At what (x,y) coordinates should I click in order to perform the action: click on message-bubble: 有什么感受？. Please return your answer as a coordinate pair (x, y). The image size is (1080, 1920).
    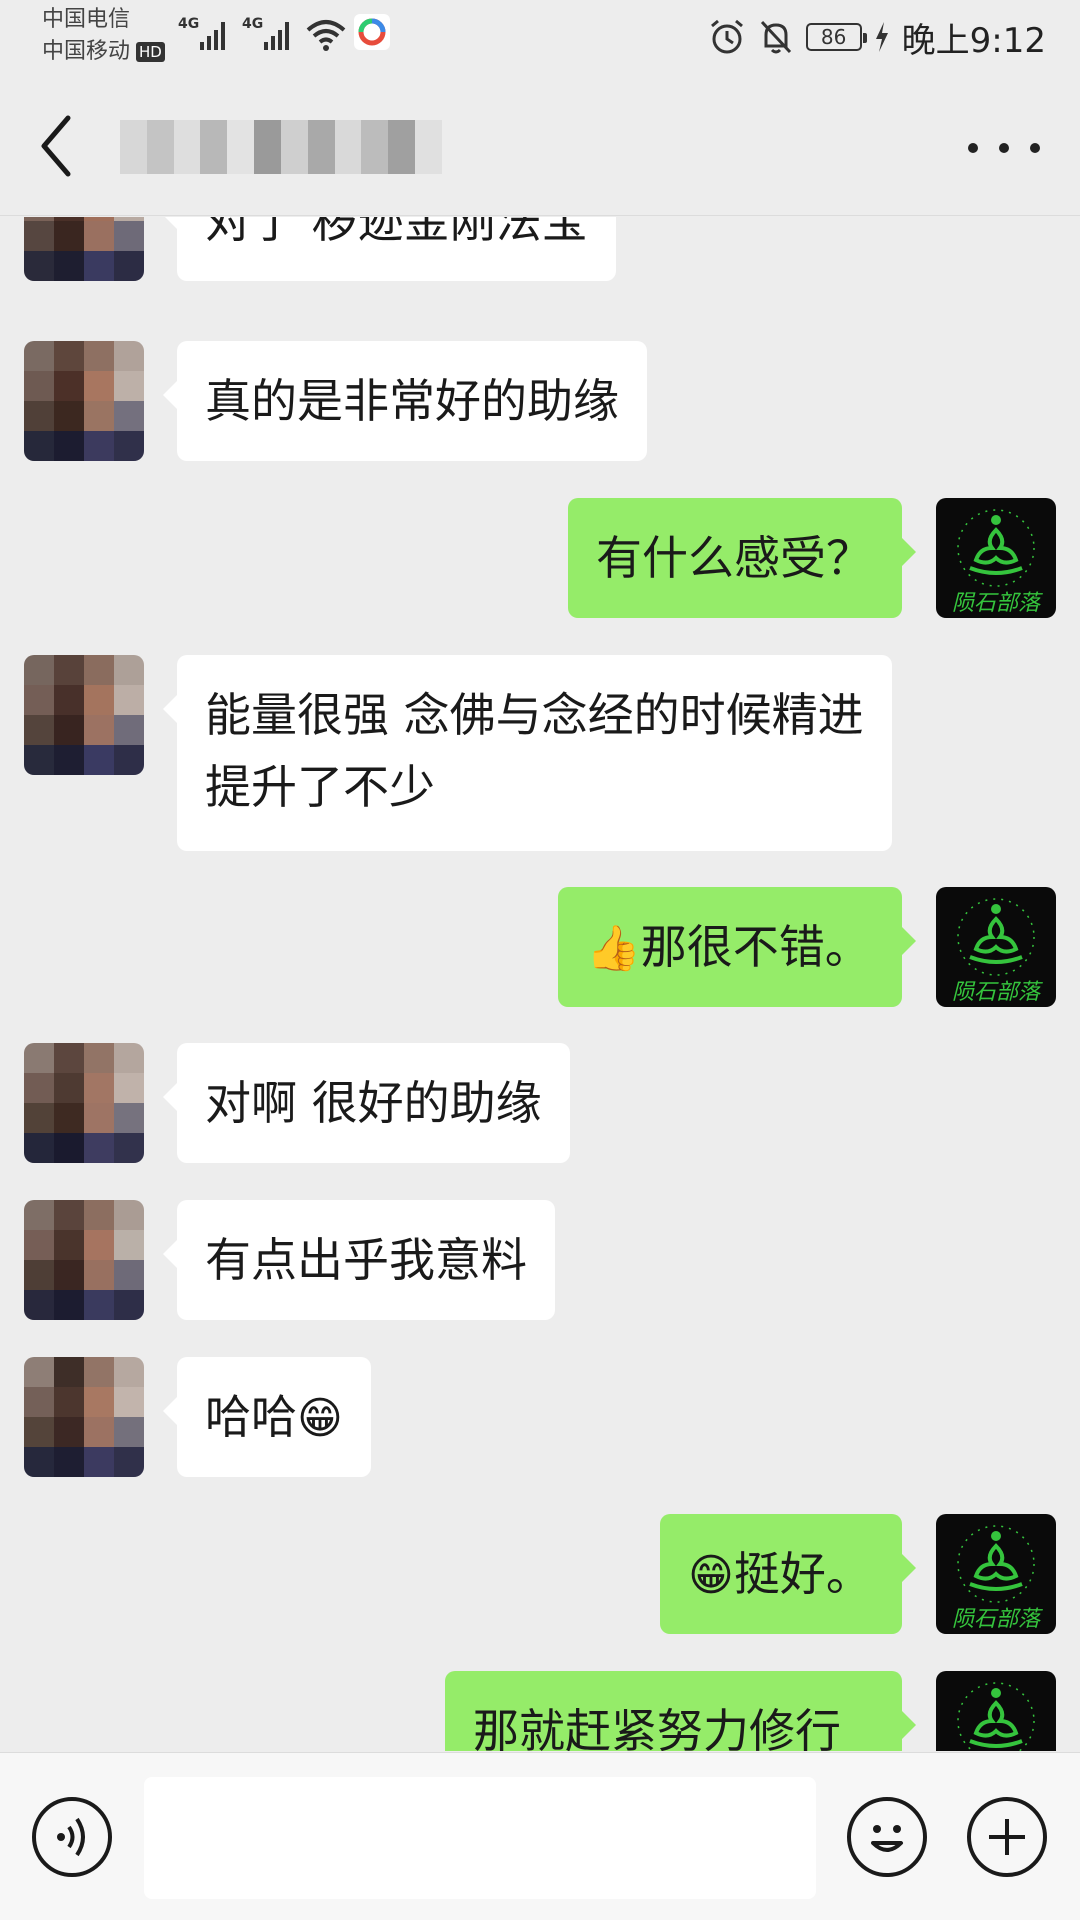
    Looking at the image, I should click on (742, 558).